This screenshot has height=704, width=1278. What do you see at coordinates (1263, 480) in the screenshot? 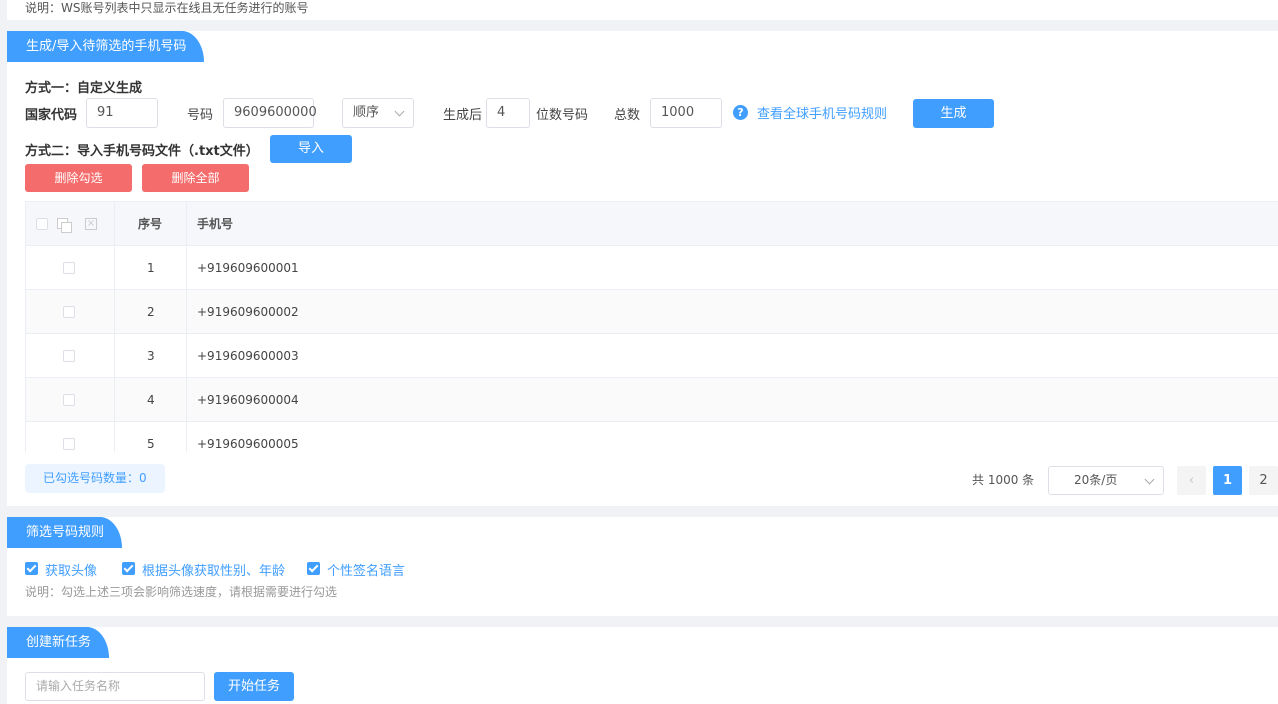
I see `page-button-2: 2` at bounding box center [1263, 480].